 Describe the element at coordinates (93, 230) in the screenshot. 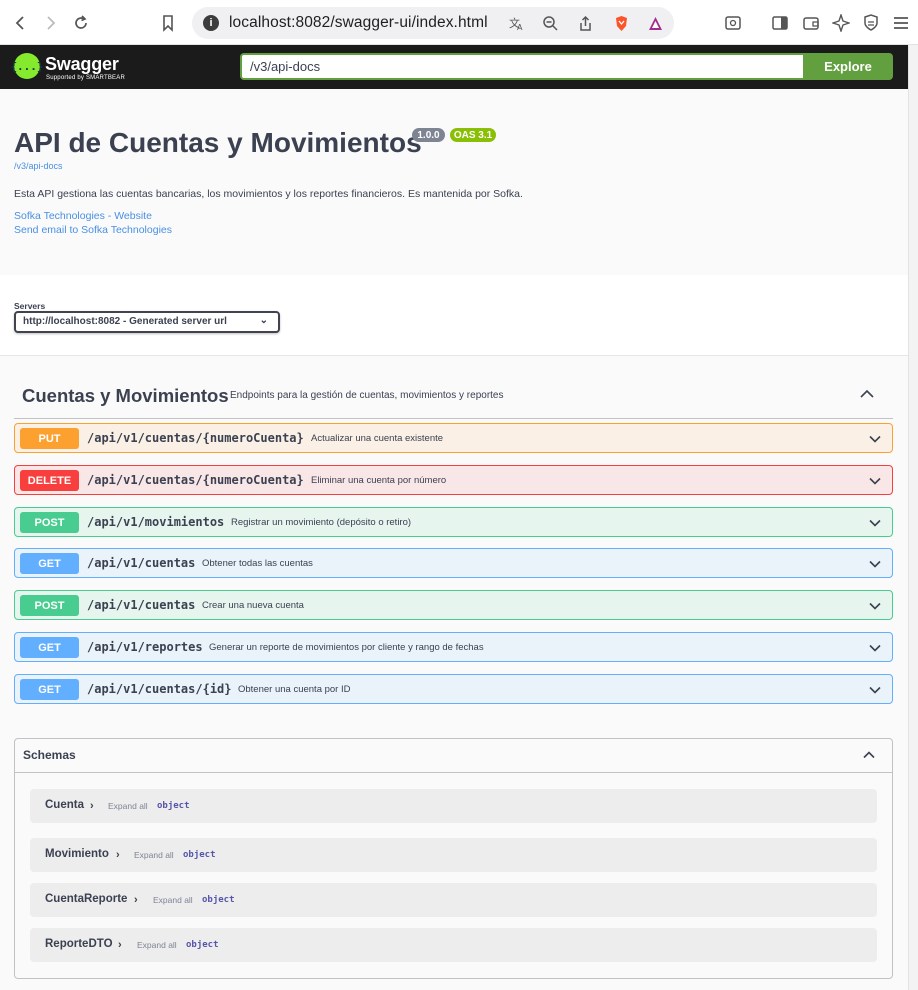

I see `email-link: Send email to Sofka Technologies` at that location.